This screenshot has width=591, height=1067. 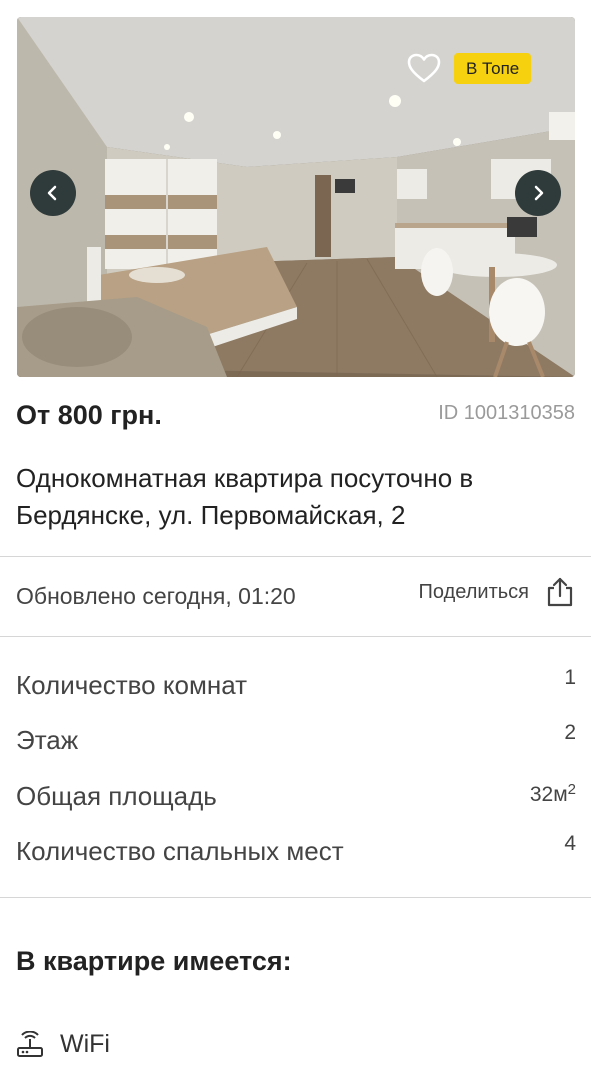 What do you see at coordinates (296, 743) in the screenshot?
I see `property-floor: Этаж 2` at bounding box center [296, 743].